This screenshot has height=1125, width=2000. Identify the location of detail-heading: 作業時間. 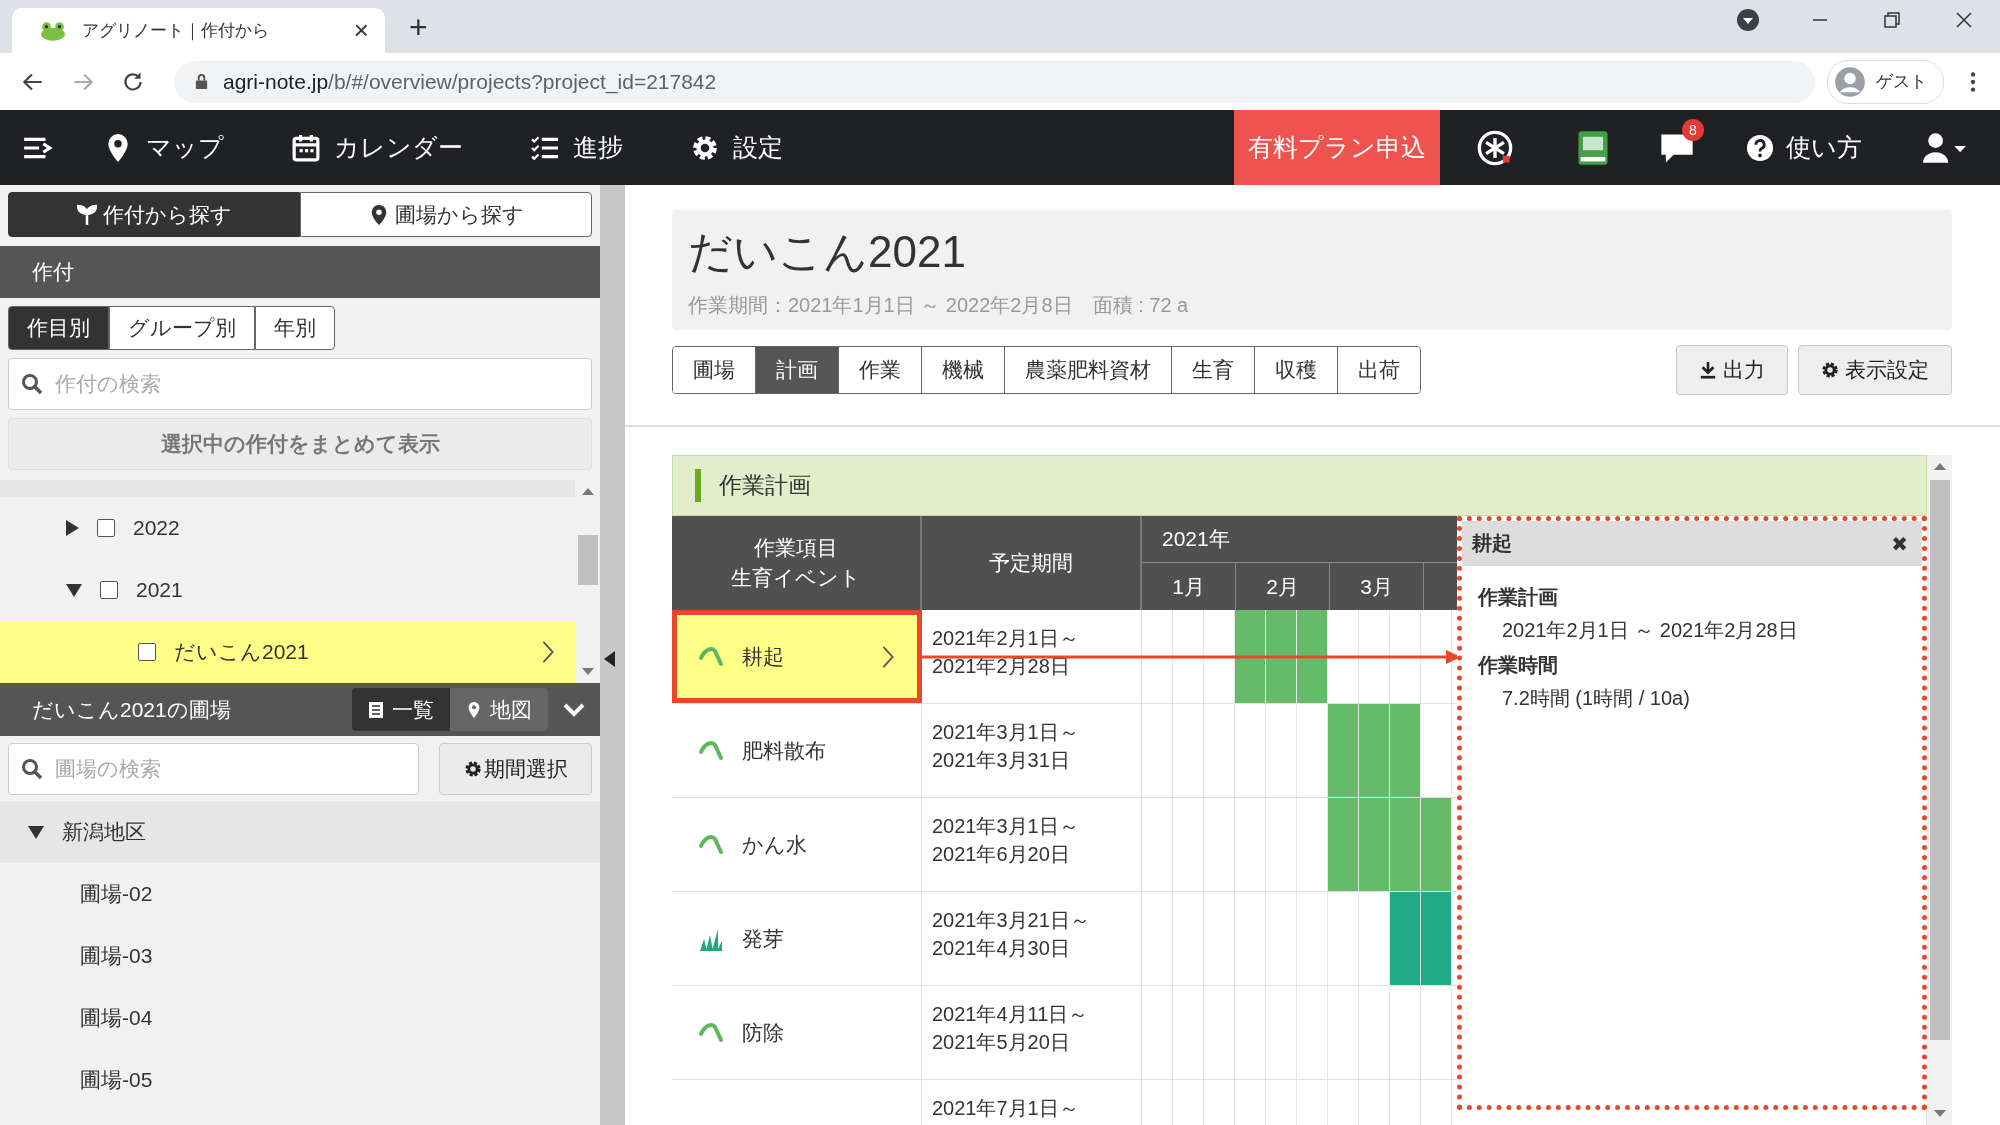
(1518, 665).